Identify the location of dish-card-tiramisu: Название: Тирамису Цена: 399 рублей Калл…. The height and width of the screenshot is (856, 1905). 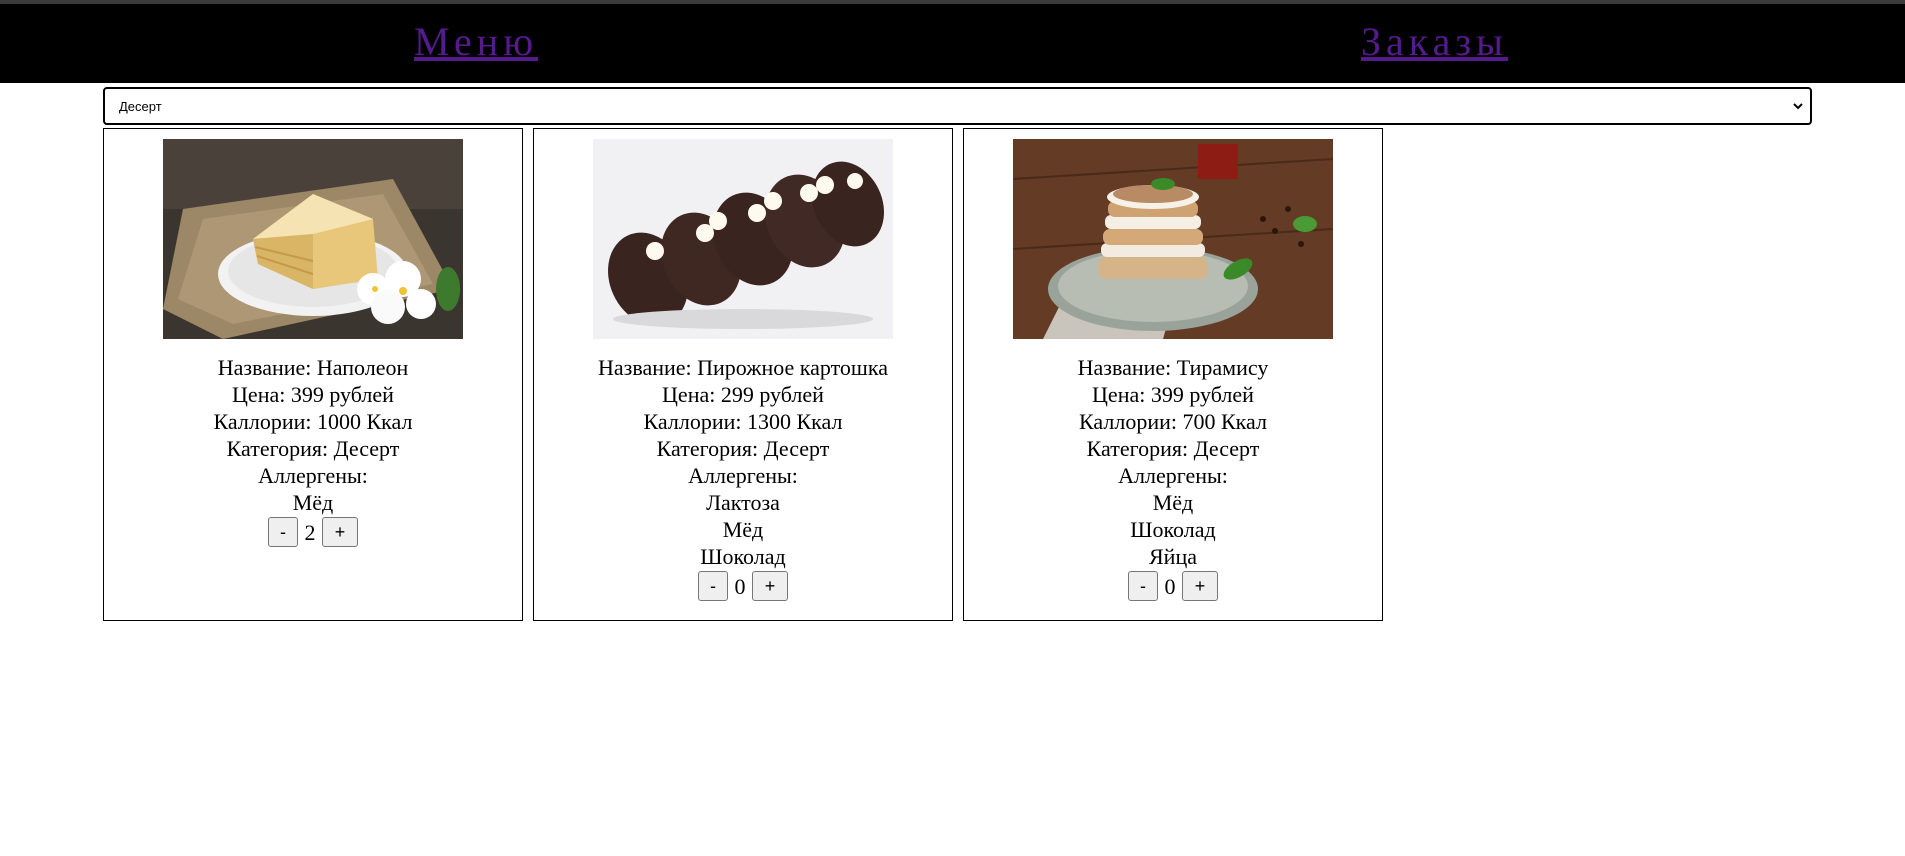
(1173, 374).